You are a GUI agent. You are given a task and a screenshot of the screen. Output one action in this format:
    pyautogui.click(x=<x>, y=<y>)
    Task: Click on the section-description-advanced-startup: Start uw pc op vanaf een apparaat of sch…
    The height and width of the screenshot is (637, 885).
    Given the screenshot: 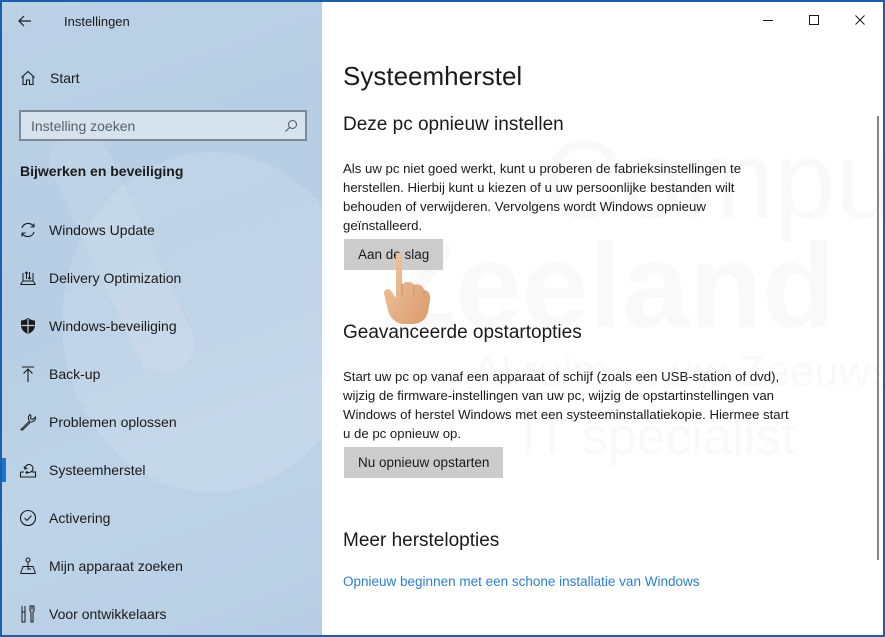 What is the action you would take?
    pyautogui.click(x=566, y=405)
    